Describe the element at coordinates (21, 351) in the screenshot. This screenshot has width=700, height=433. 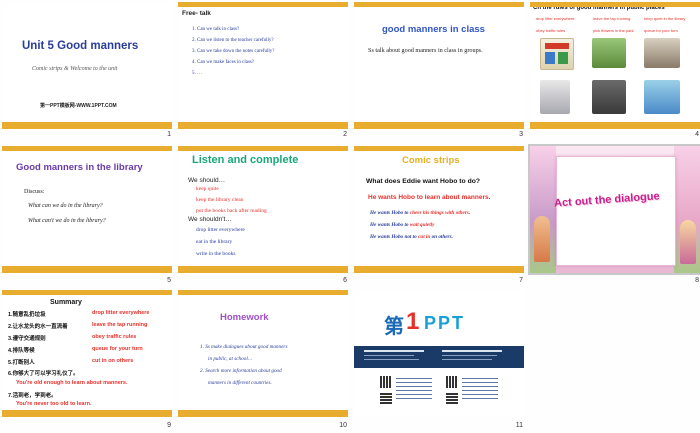
I see `slide-9-row-4-cn: 4.排队等候` at that location.